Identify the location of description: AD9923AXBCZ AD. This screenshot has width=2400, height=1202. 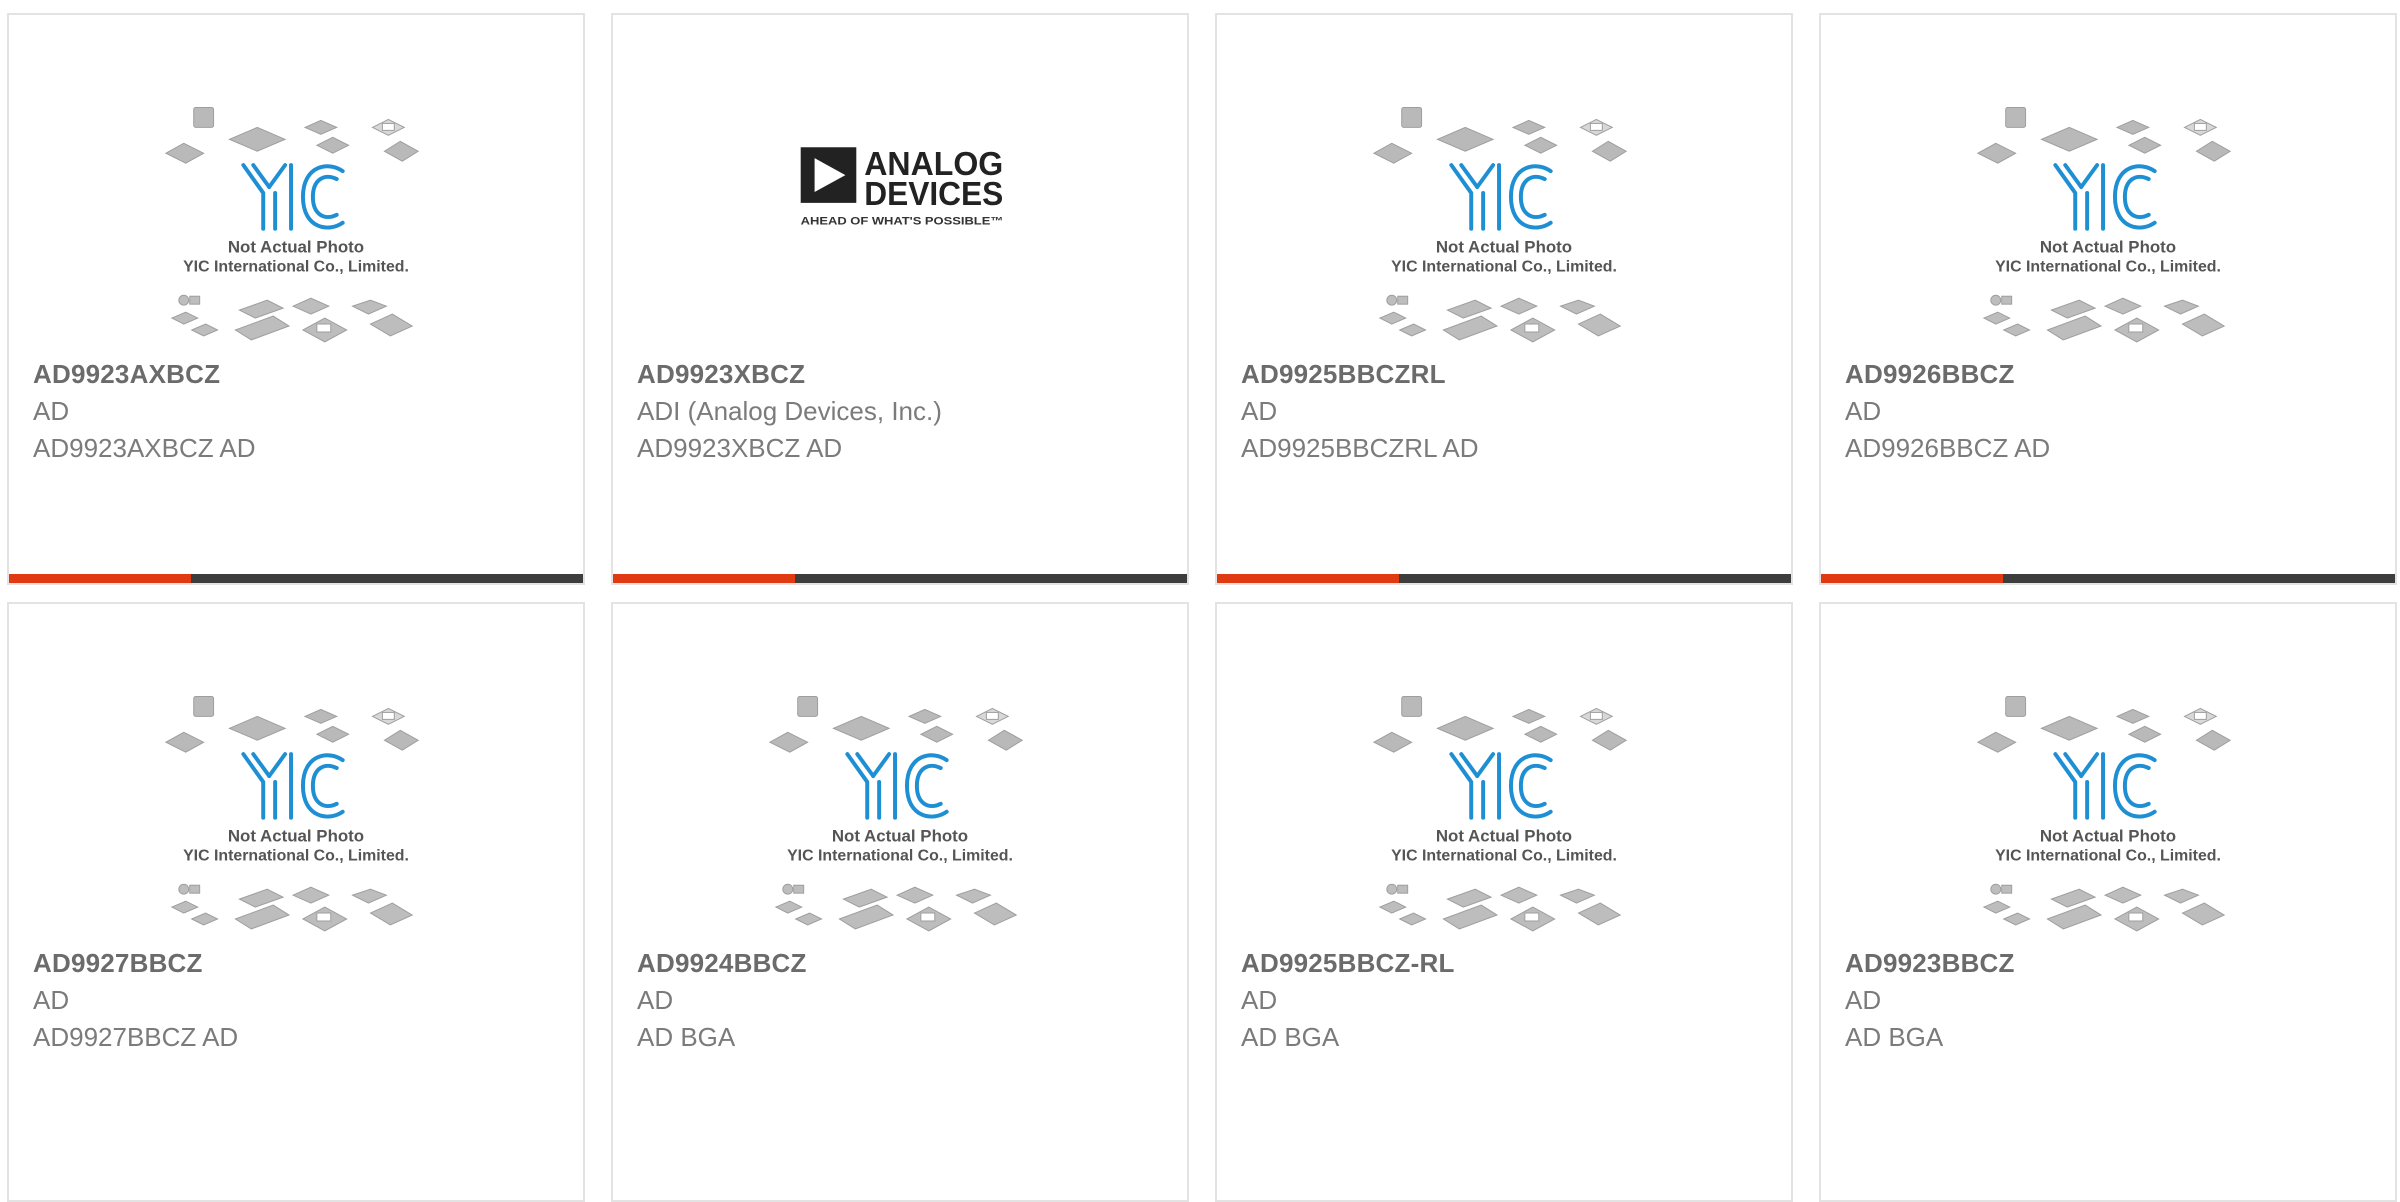
(144, 448).